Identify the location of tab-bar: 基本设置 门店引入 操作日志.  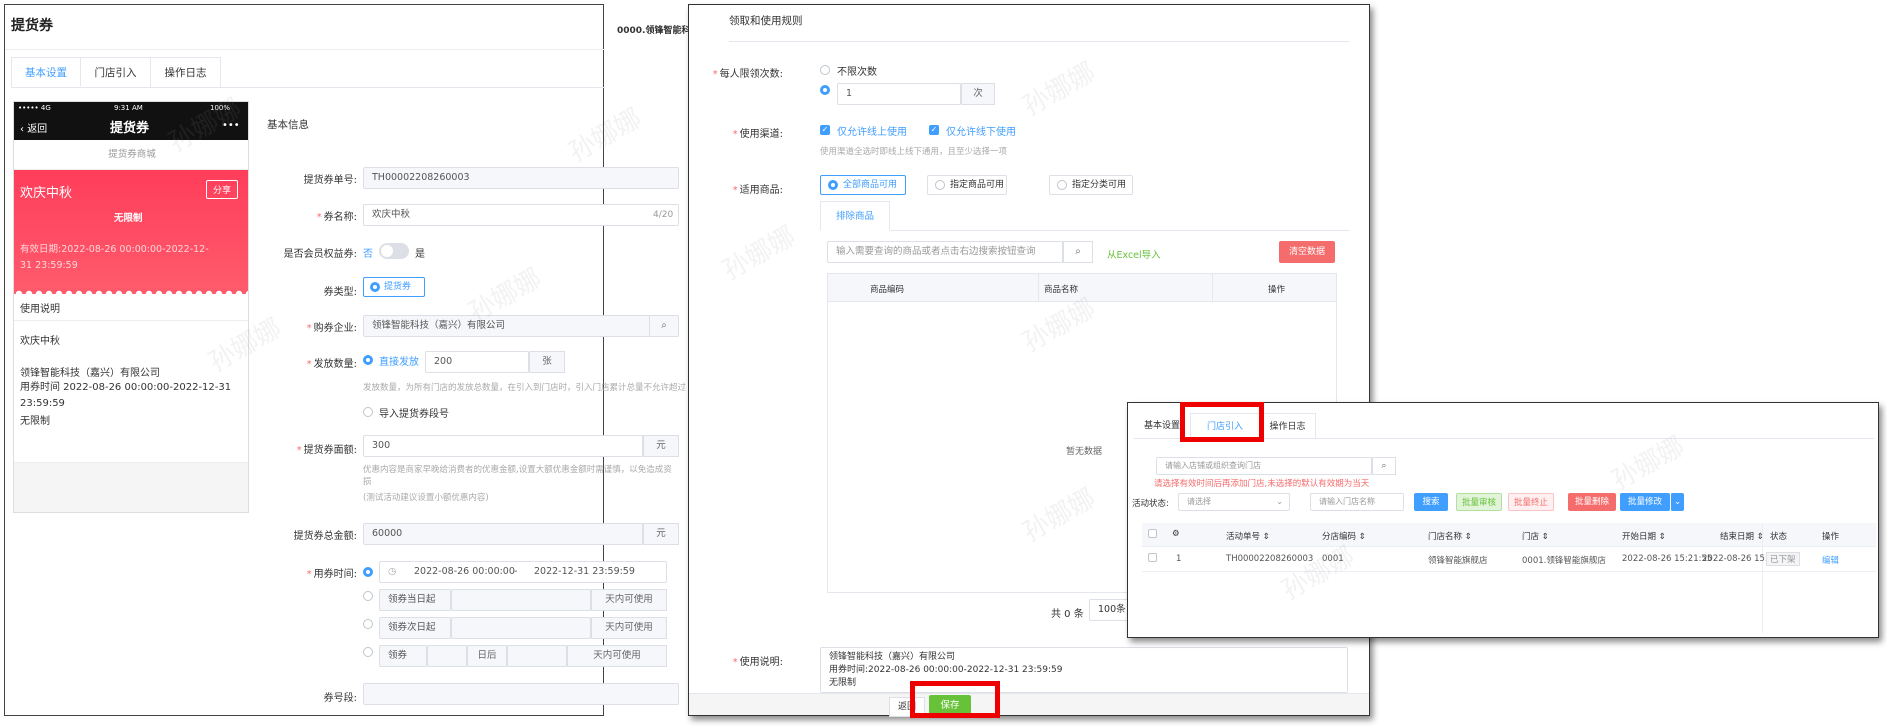
(308, 72).